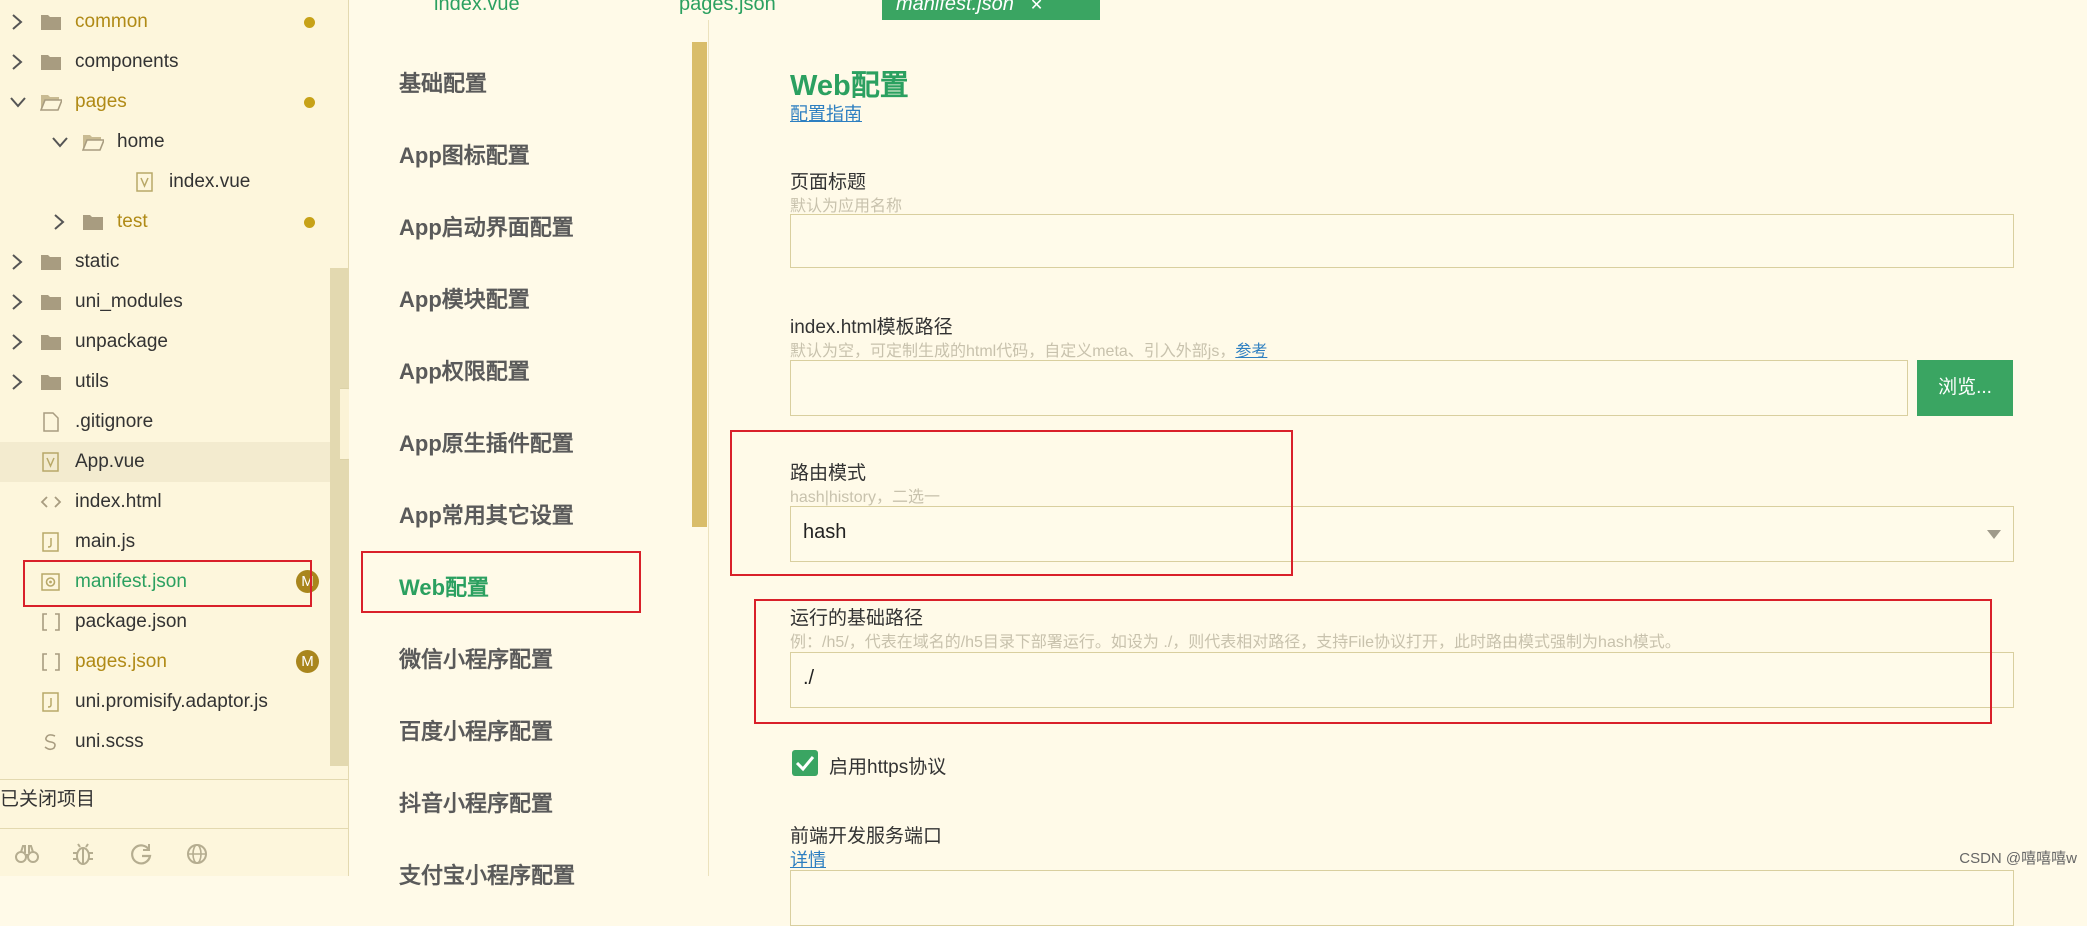 The height and width of the screenshot is (926, 2087). What do you see at coordinates (51, 502) in the screenshot?
I see `code-file-icon` at bounding box center [51, 502].